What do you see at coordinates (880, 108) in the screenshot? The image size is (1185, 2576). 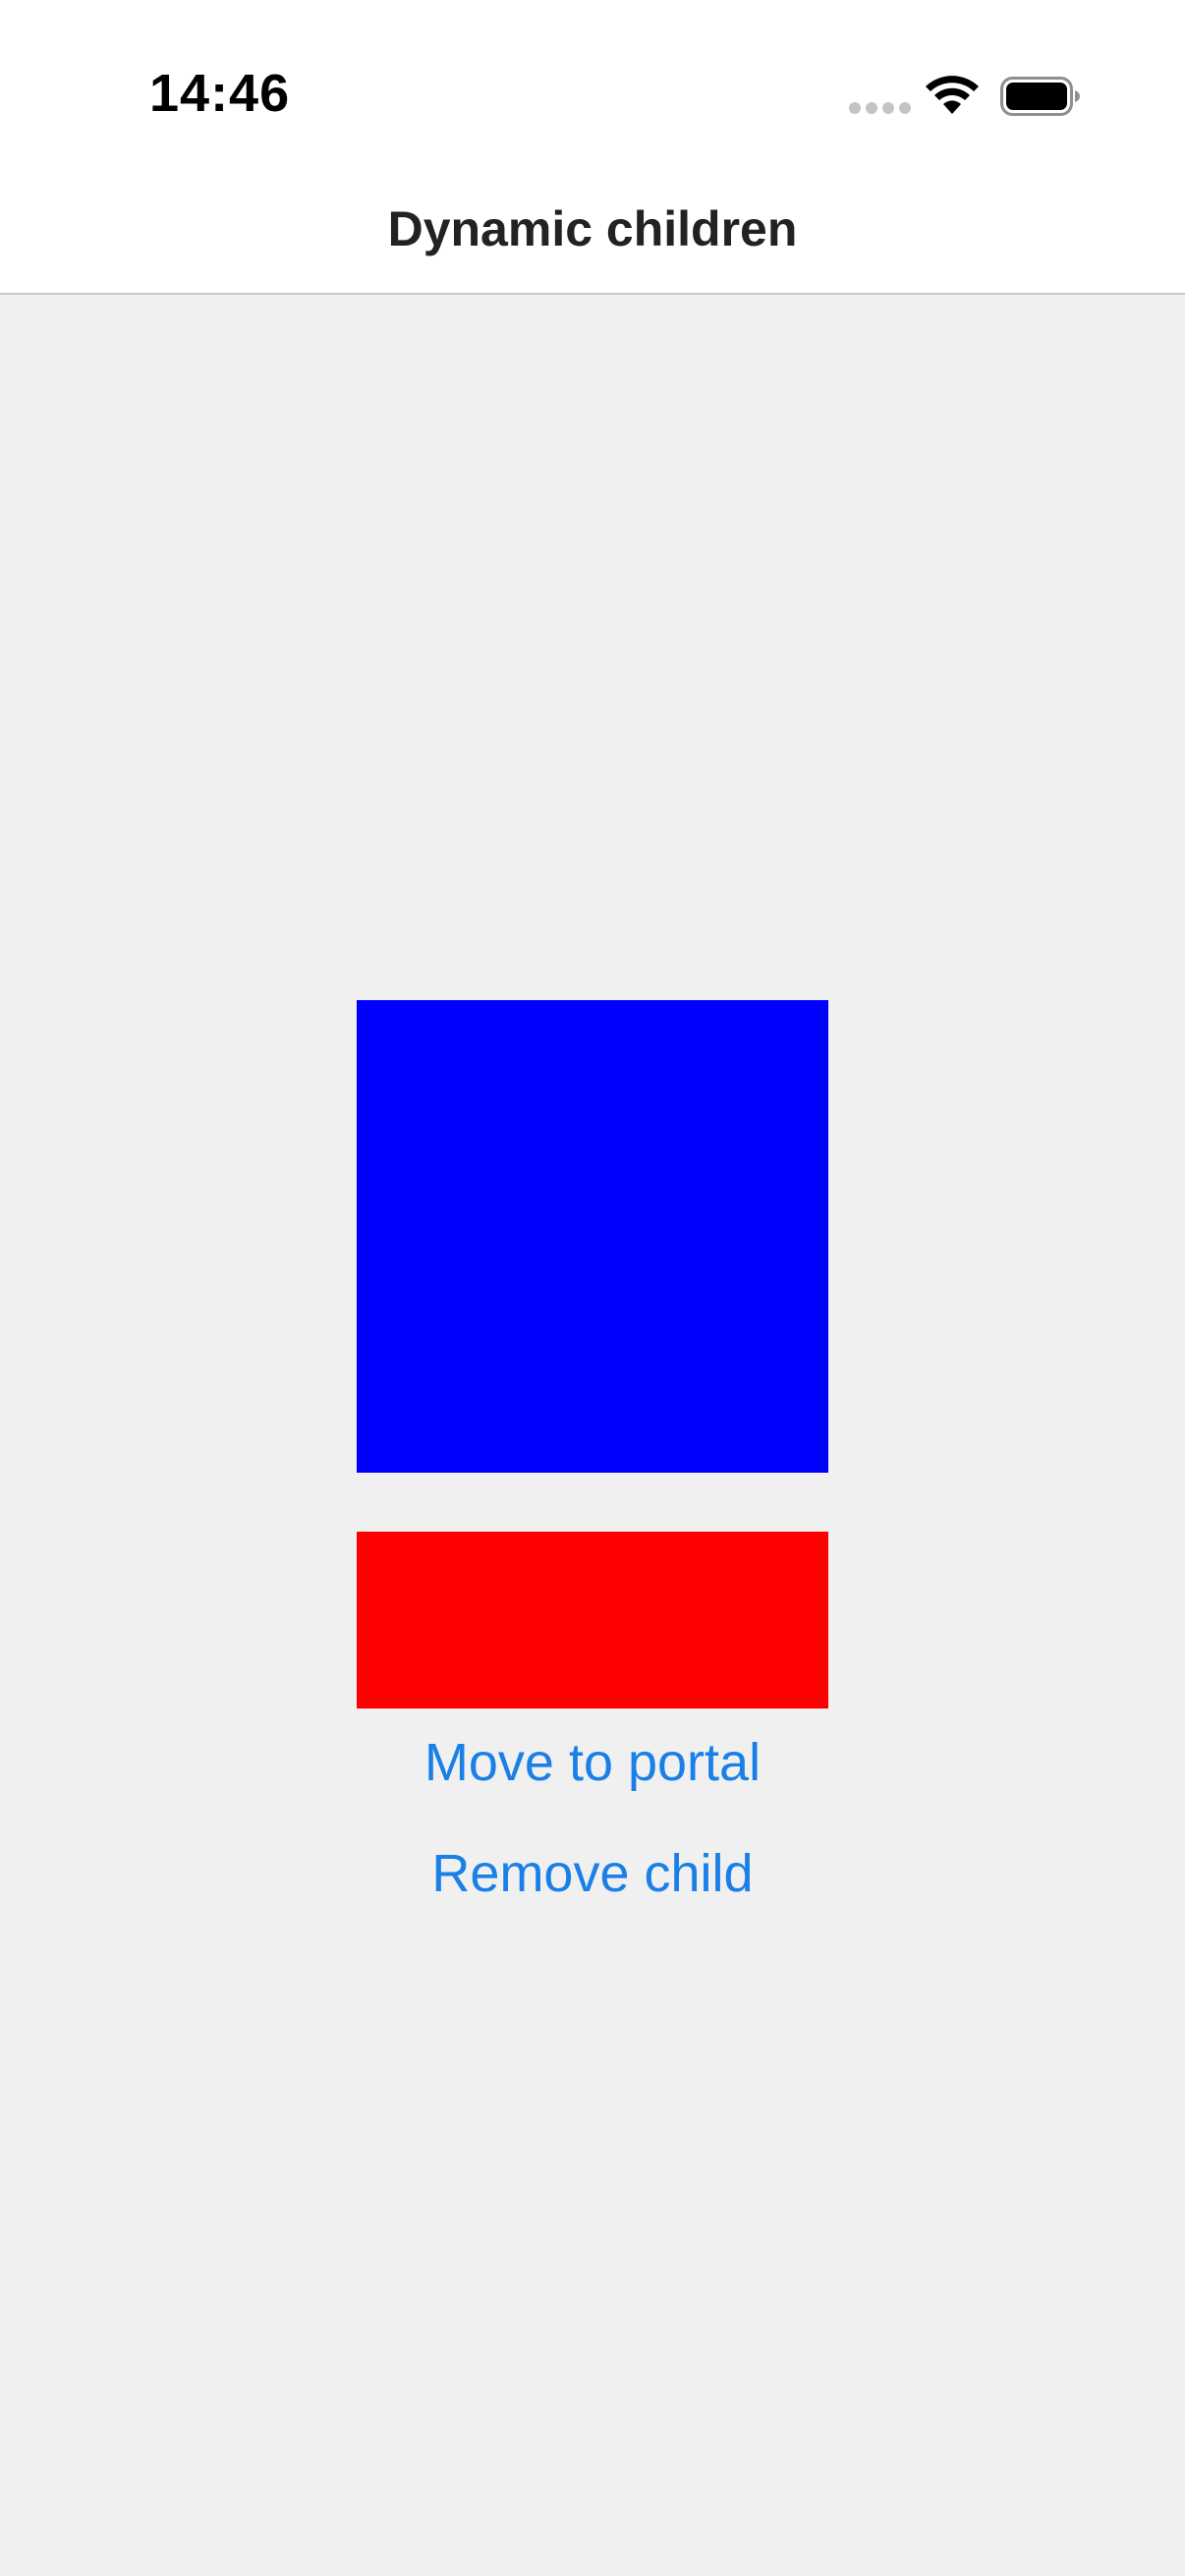 I see `signal-dots-icon` at bounding box center [880, 108].